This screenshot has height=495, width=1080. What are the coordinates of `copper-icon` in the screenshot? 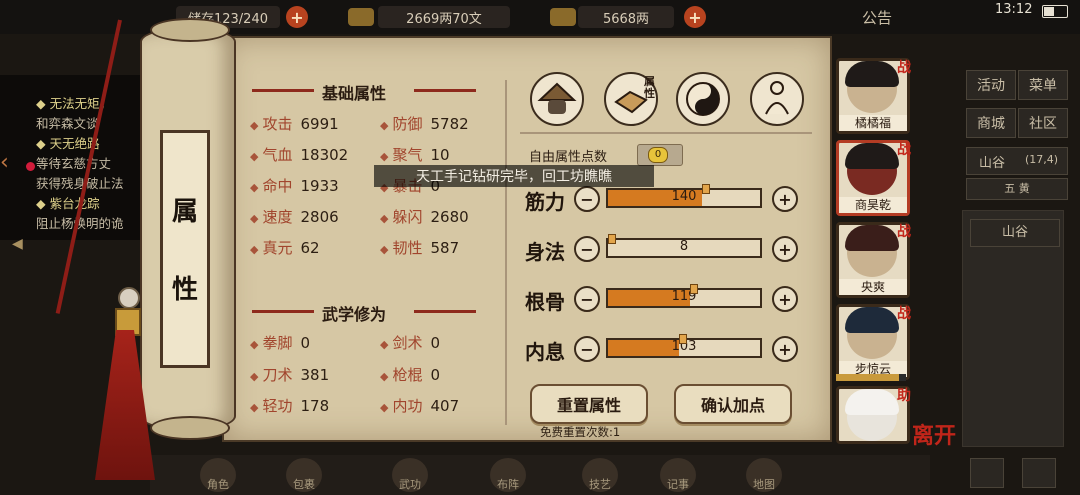 It's located at (361, 17).